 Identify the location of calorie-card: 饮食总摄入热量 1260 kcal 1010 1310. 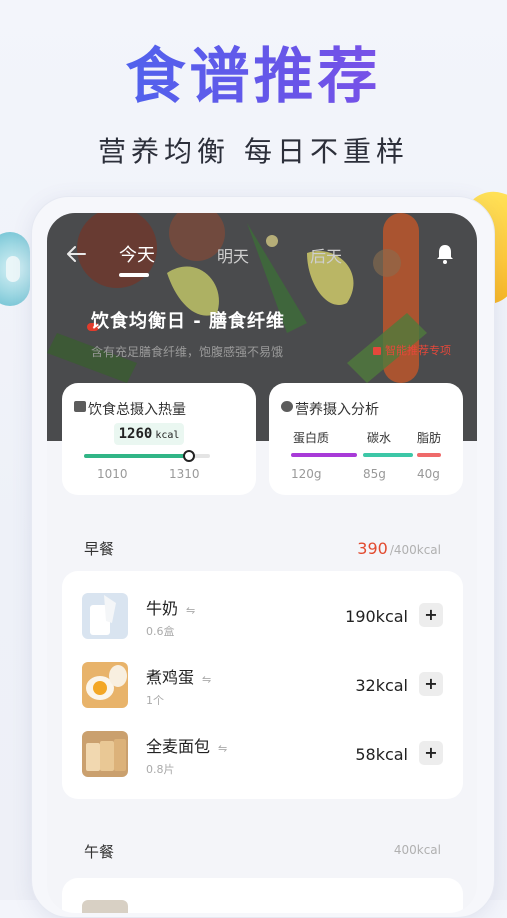
(159, 439).